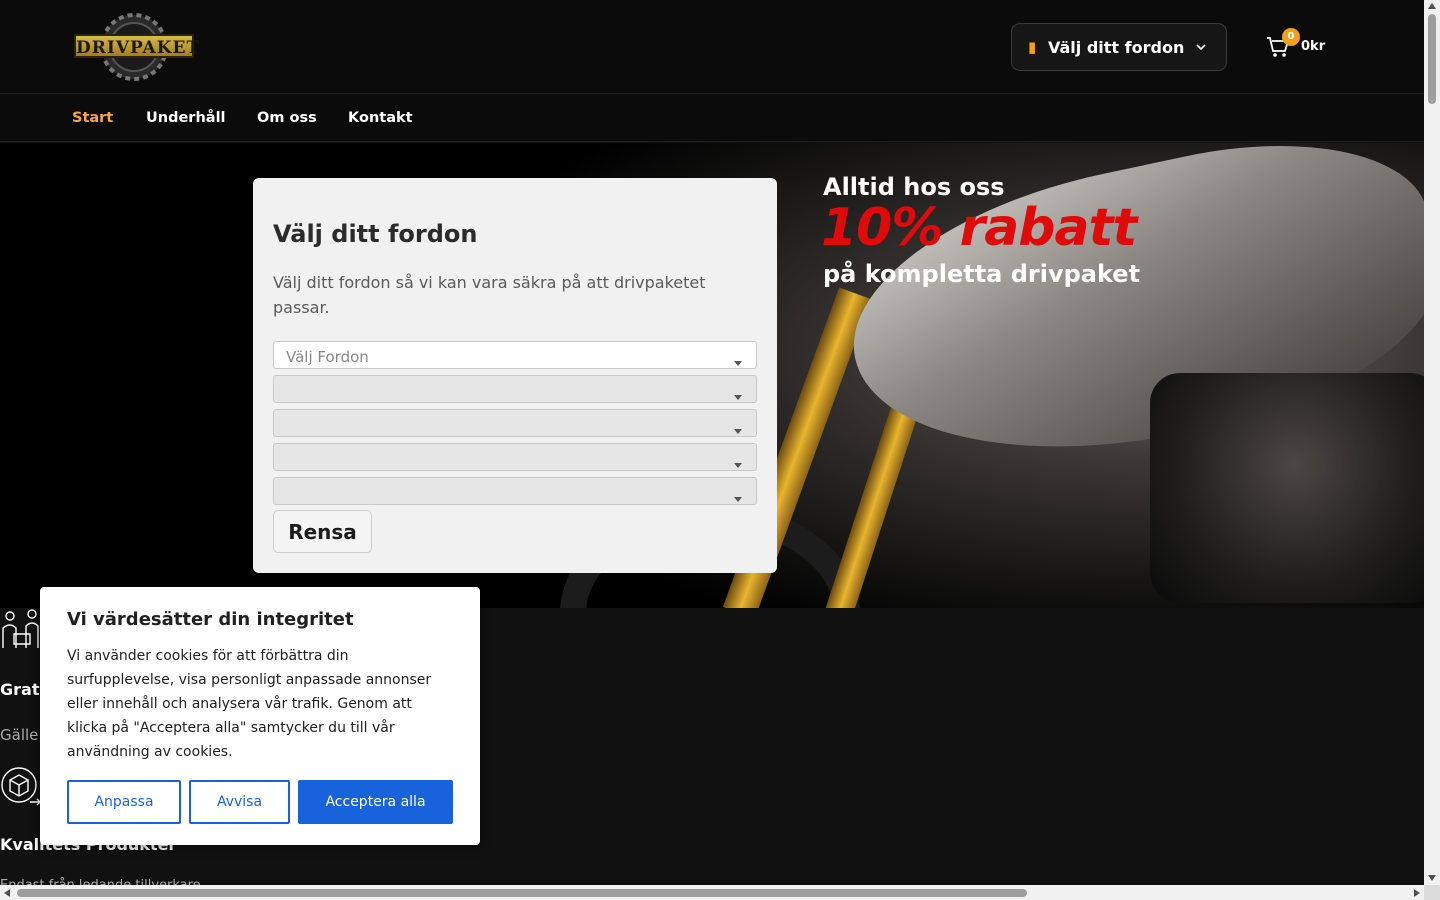  I want to click on choose-vehicle-button: ▮ Välj ditt fordon, so click(1119, 47).